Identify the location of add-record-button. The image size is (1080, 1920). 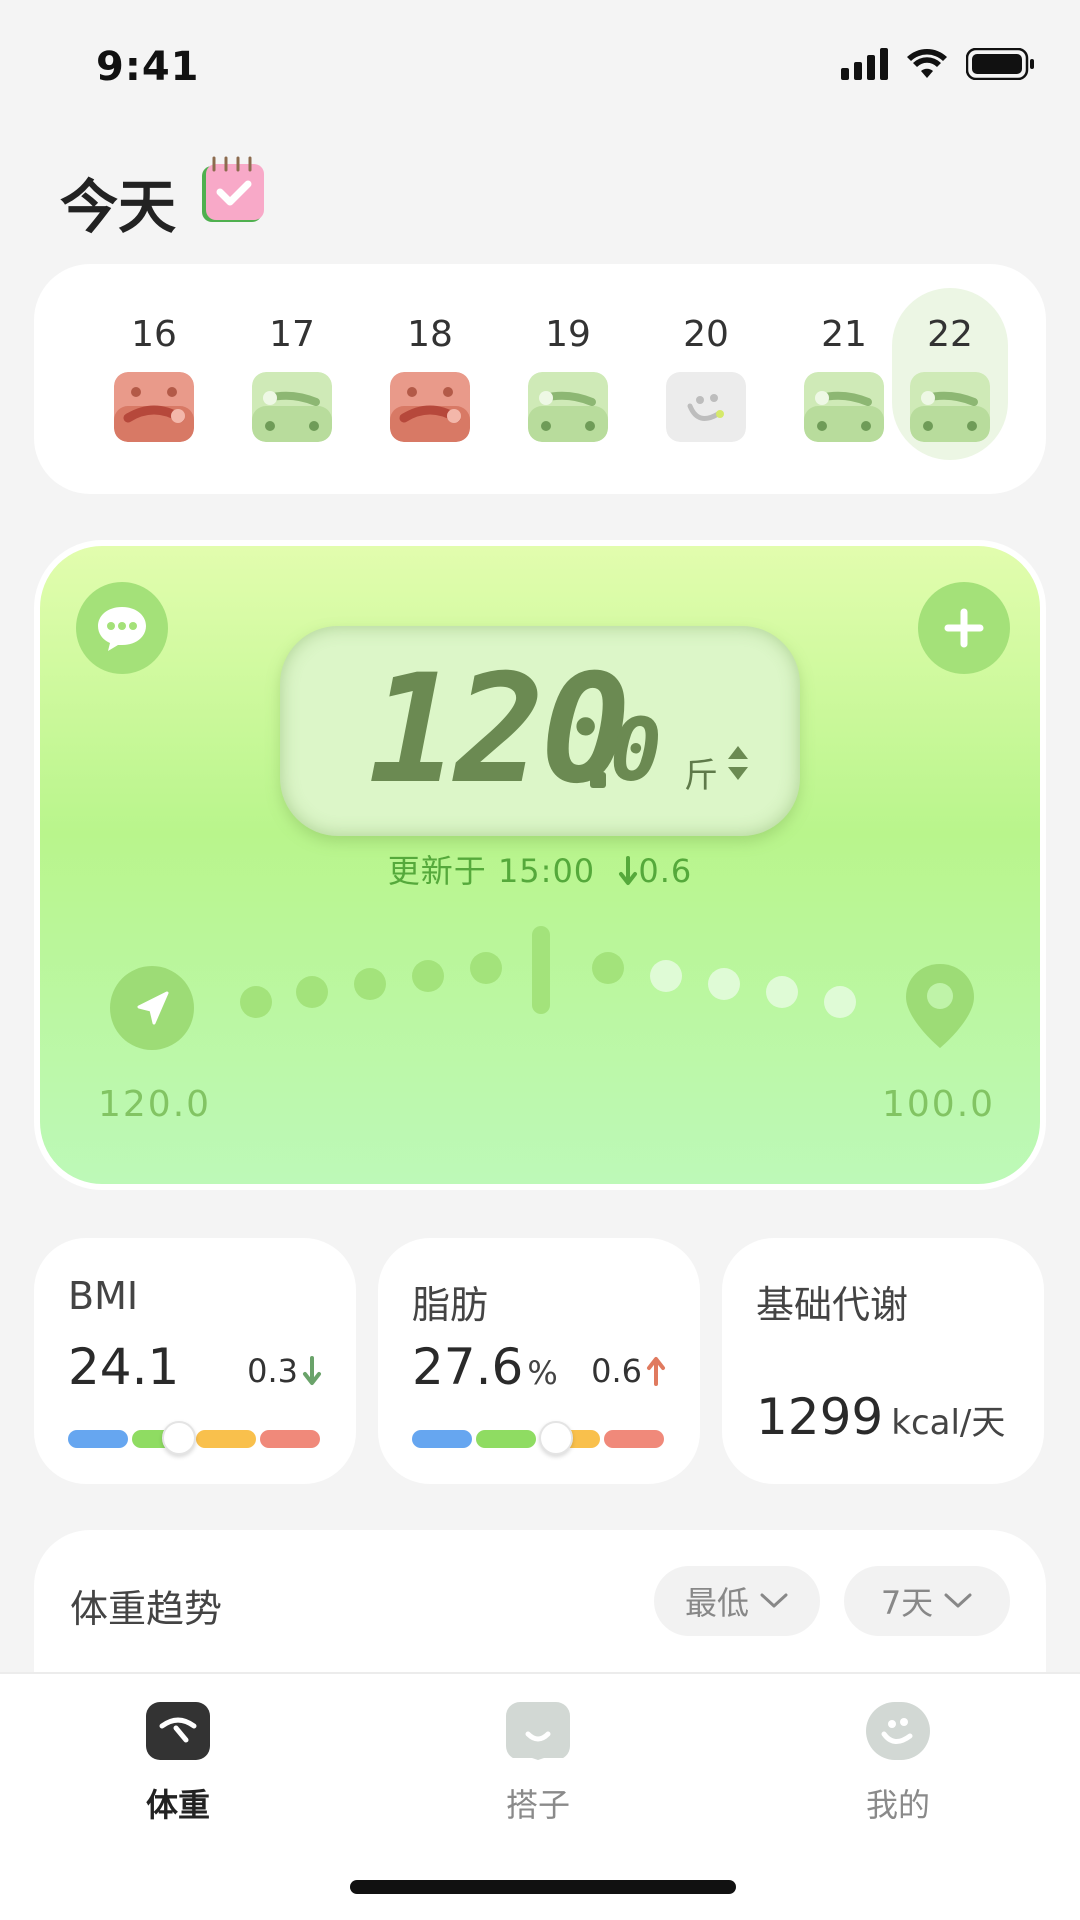
(964, 628).